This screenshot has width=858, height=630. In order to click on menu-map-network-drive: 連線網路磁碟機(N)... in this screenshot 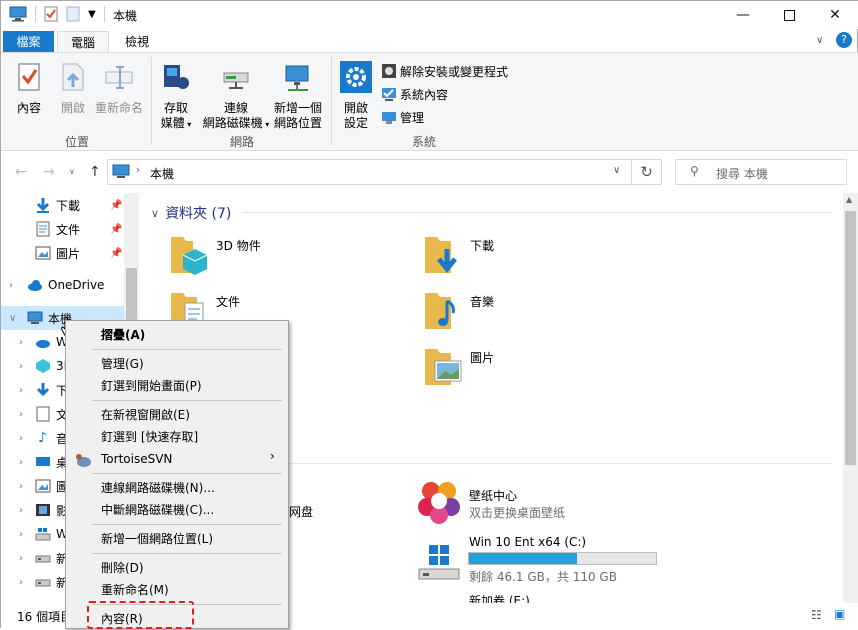, I will do `click(158, 488)`.